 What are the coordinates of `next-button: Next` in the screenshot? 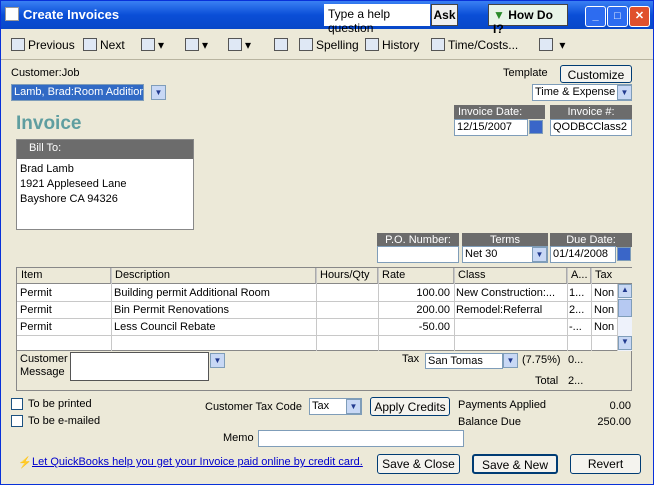 It's located at (104, 45).